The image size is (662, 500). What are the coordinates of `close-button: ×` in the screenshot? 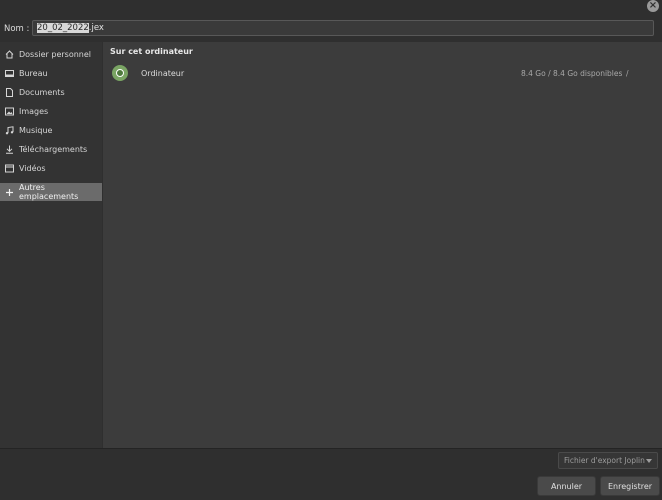 It's located at (653, 6).